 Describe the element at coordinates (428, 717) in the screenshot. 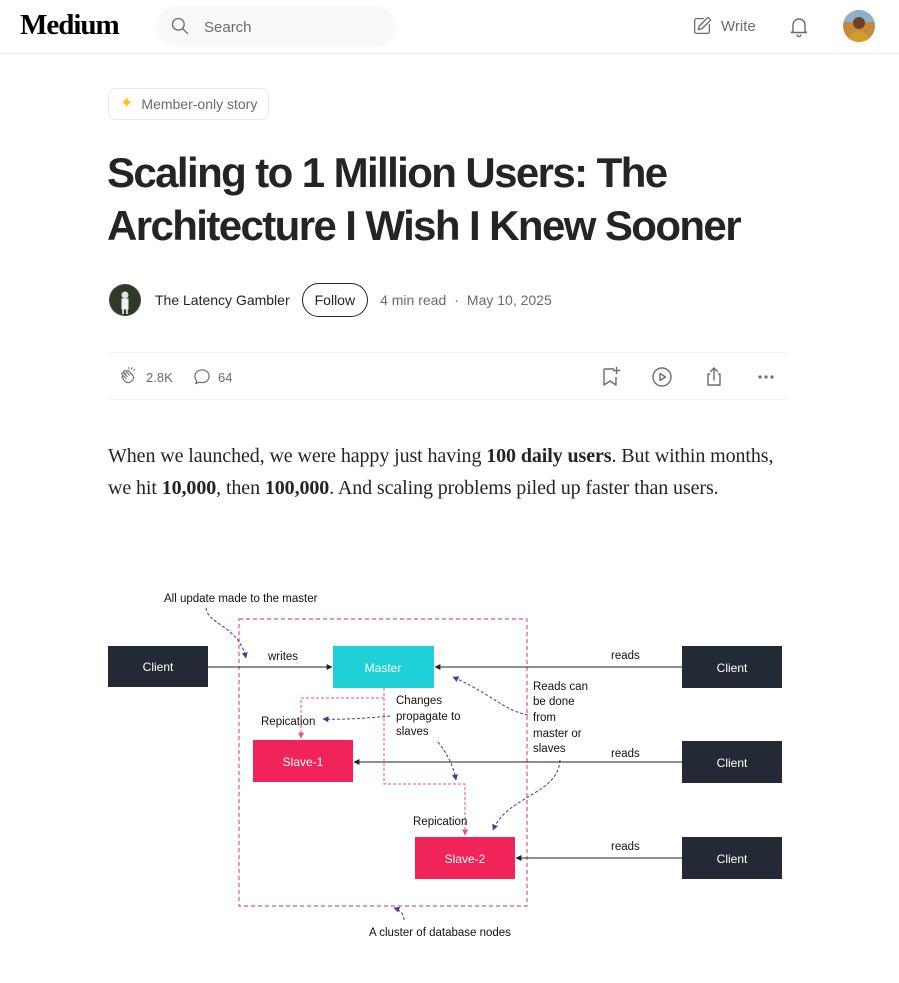

I see `changes-line-2: propagate to` at that location.